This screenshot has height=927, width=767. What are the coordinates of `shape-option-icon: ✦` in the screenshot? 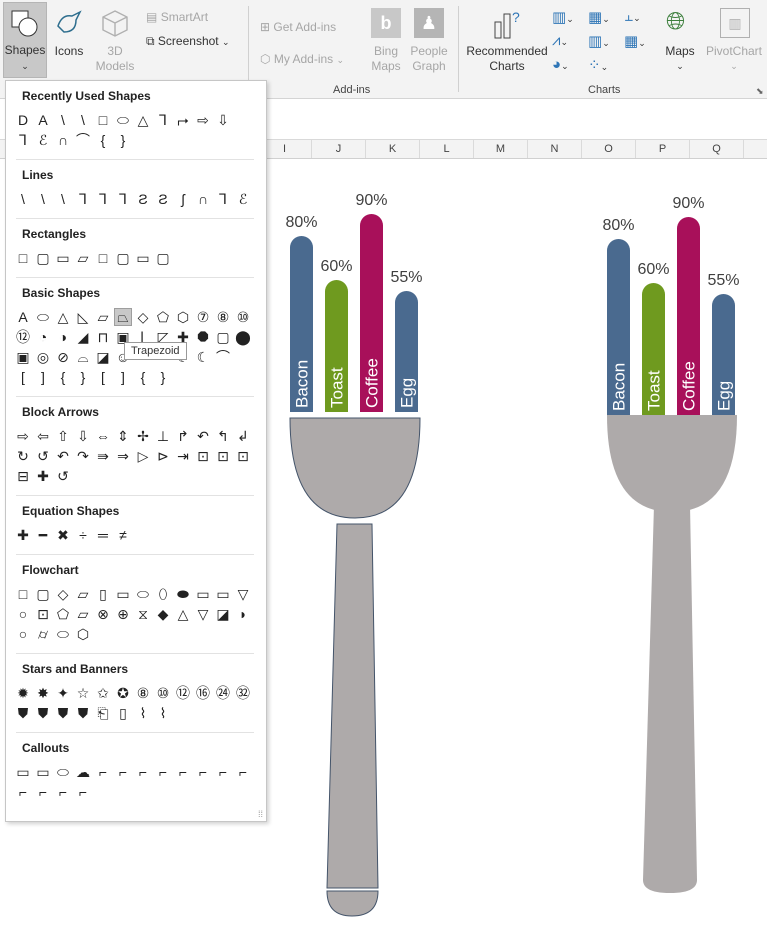 It's located at (63, 693).